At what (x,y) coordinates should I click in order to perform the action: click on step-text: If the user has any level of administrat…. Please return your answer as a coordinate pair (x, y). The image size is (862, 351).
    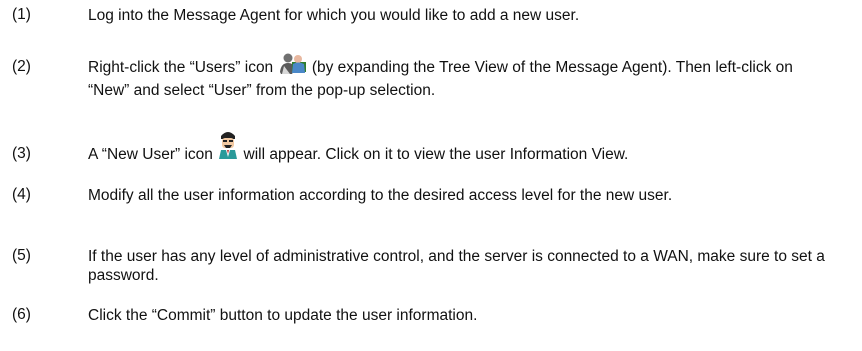
    Looking at the image, I should click on (456, 266).